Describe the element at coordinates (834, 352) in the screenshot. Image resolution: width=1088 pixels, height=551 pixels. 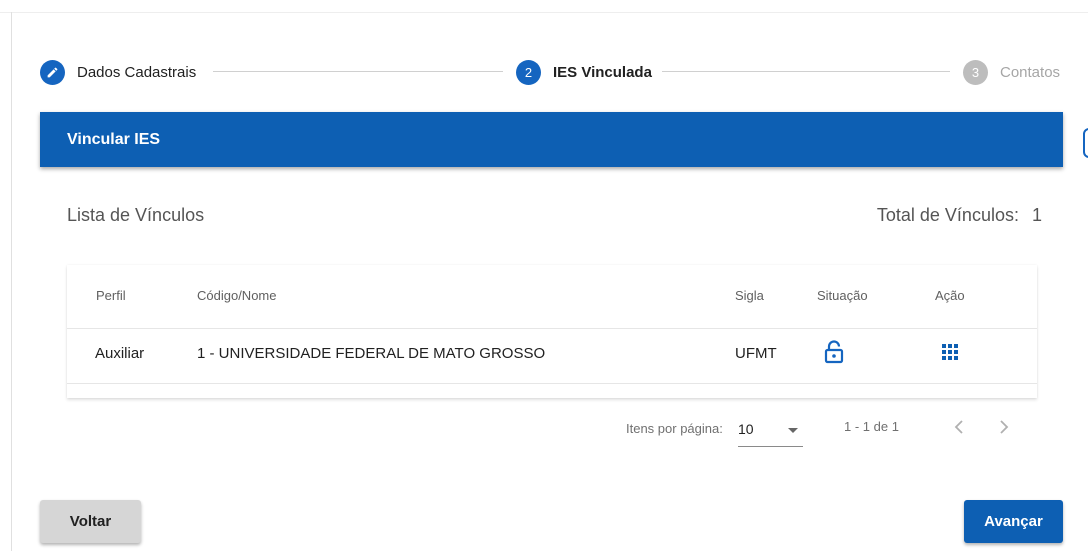
I see `unlock-icon` at that location.